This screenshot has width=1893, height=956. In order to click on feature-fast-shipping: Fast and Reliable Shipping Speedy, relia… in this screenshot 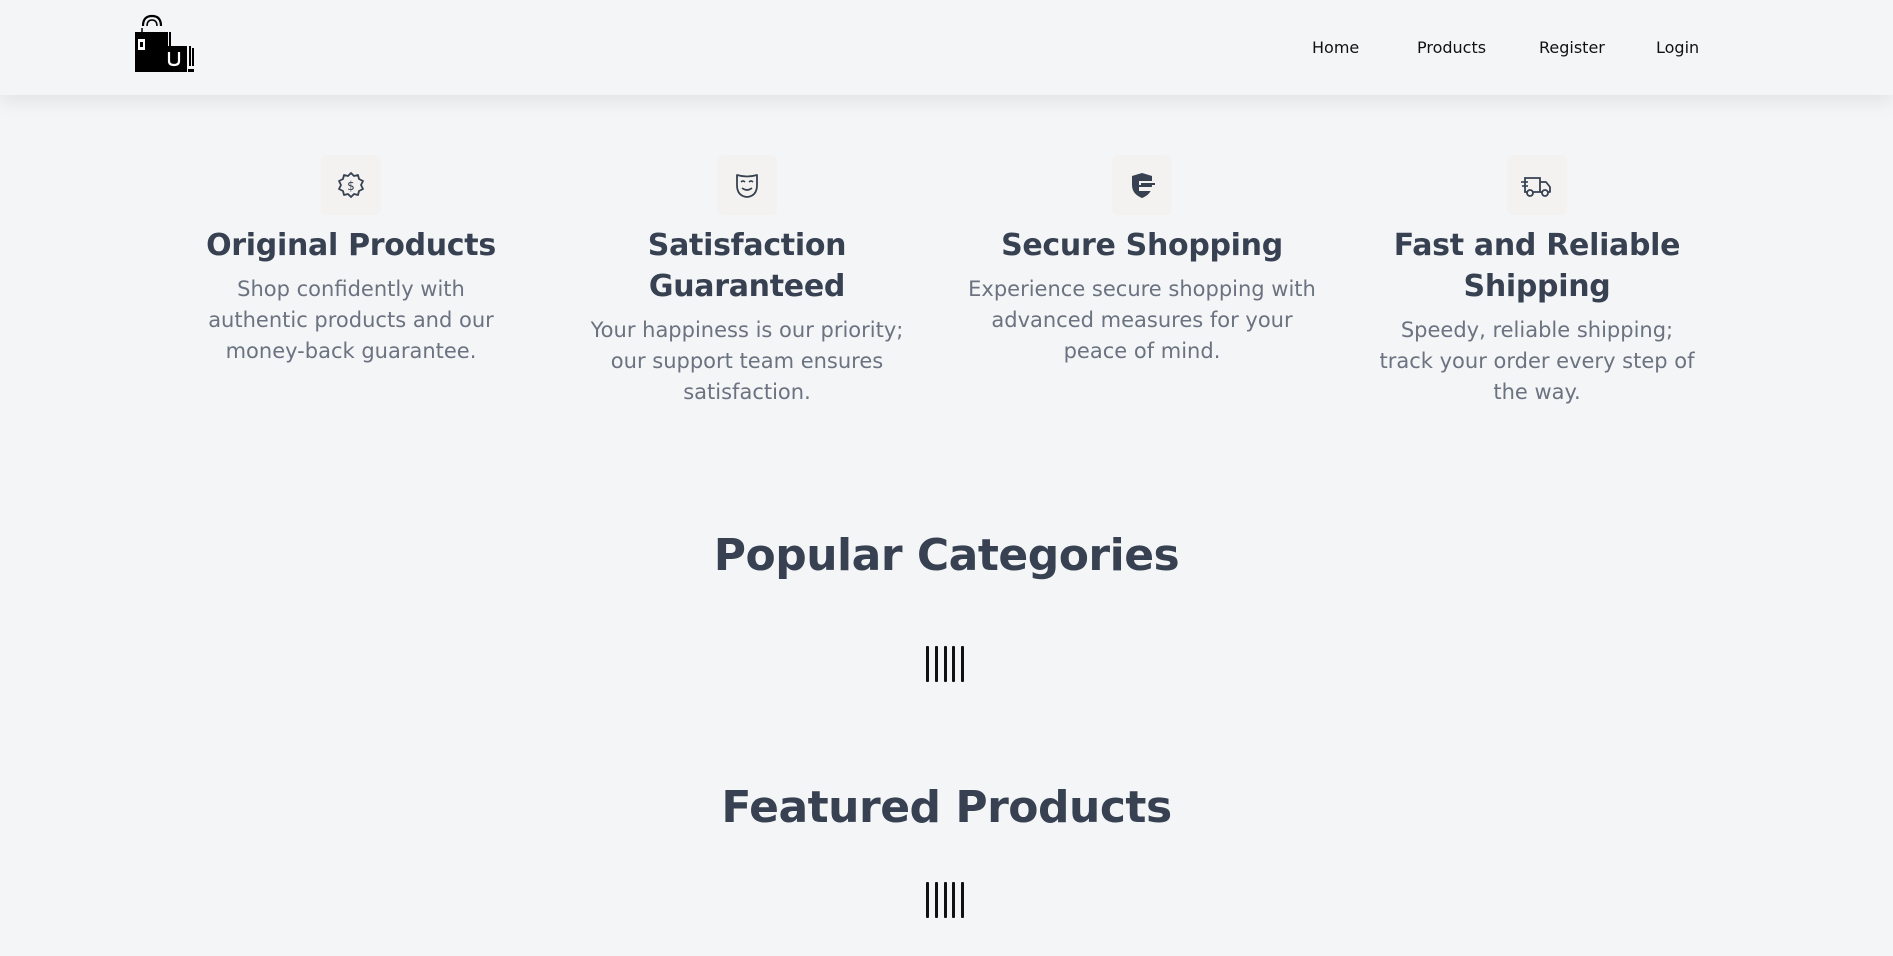, I will do `click(1537, 281)`.